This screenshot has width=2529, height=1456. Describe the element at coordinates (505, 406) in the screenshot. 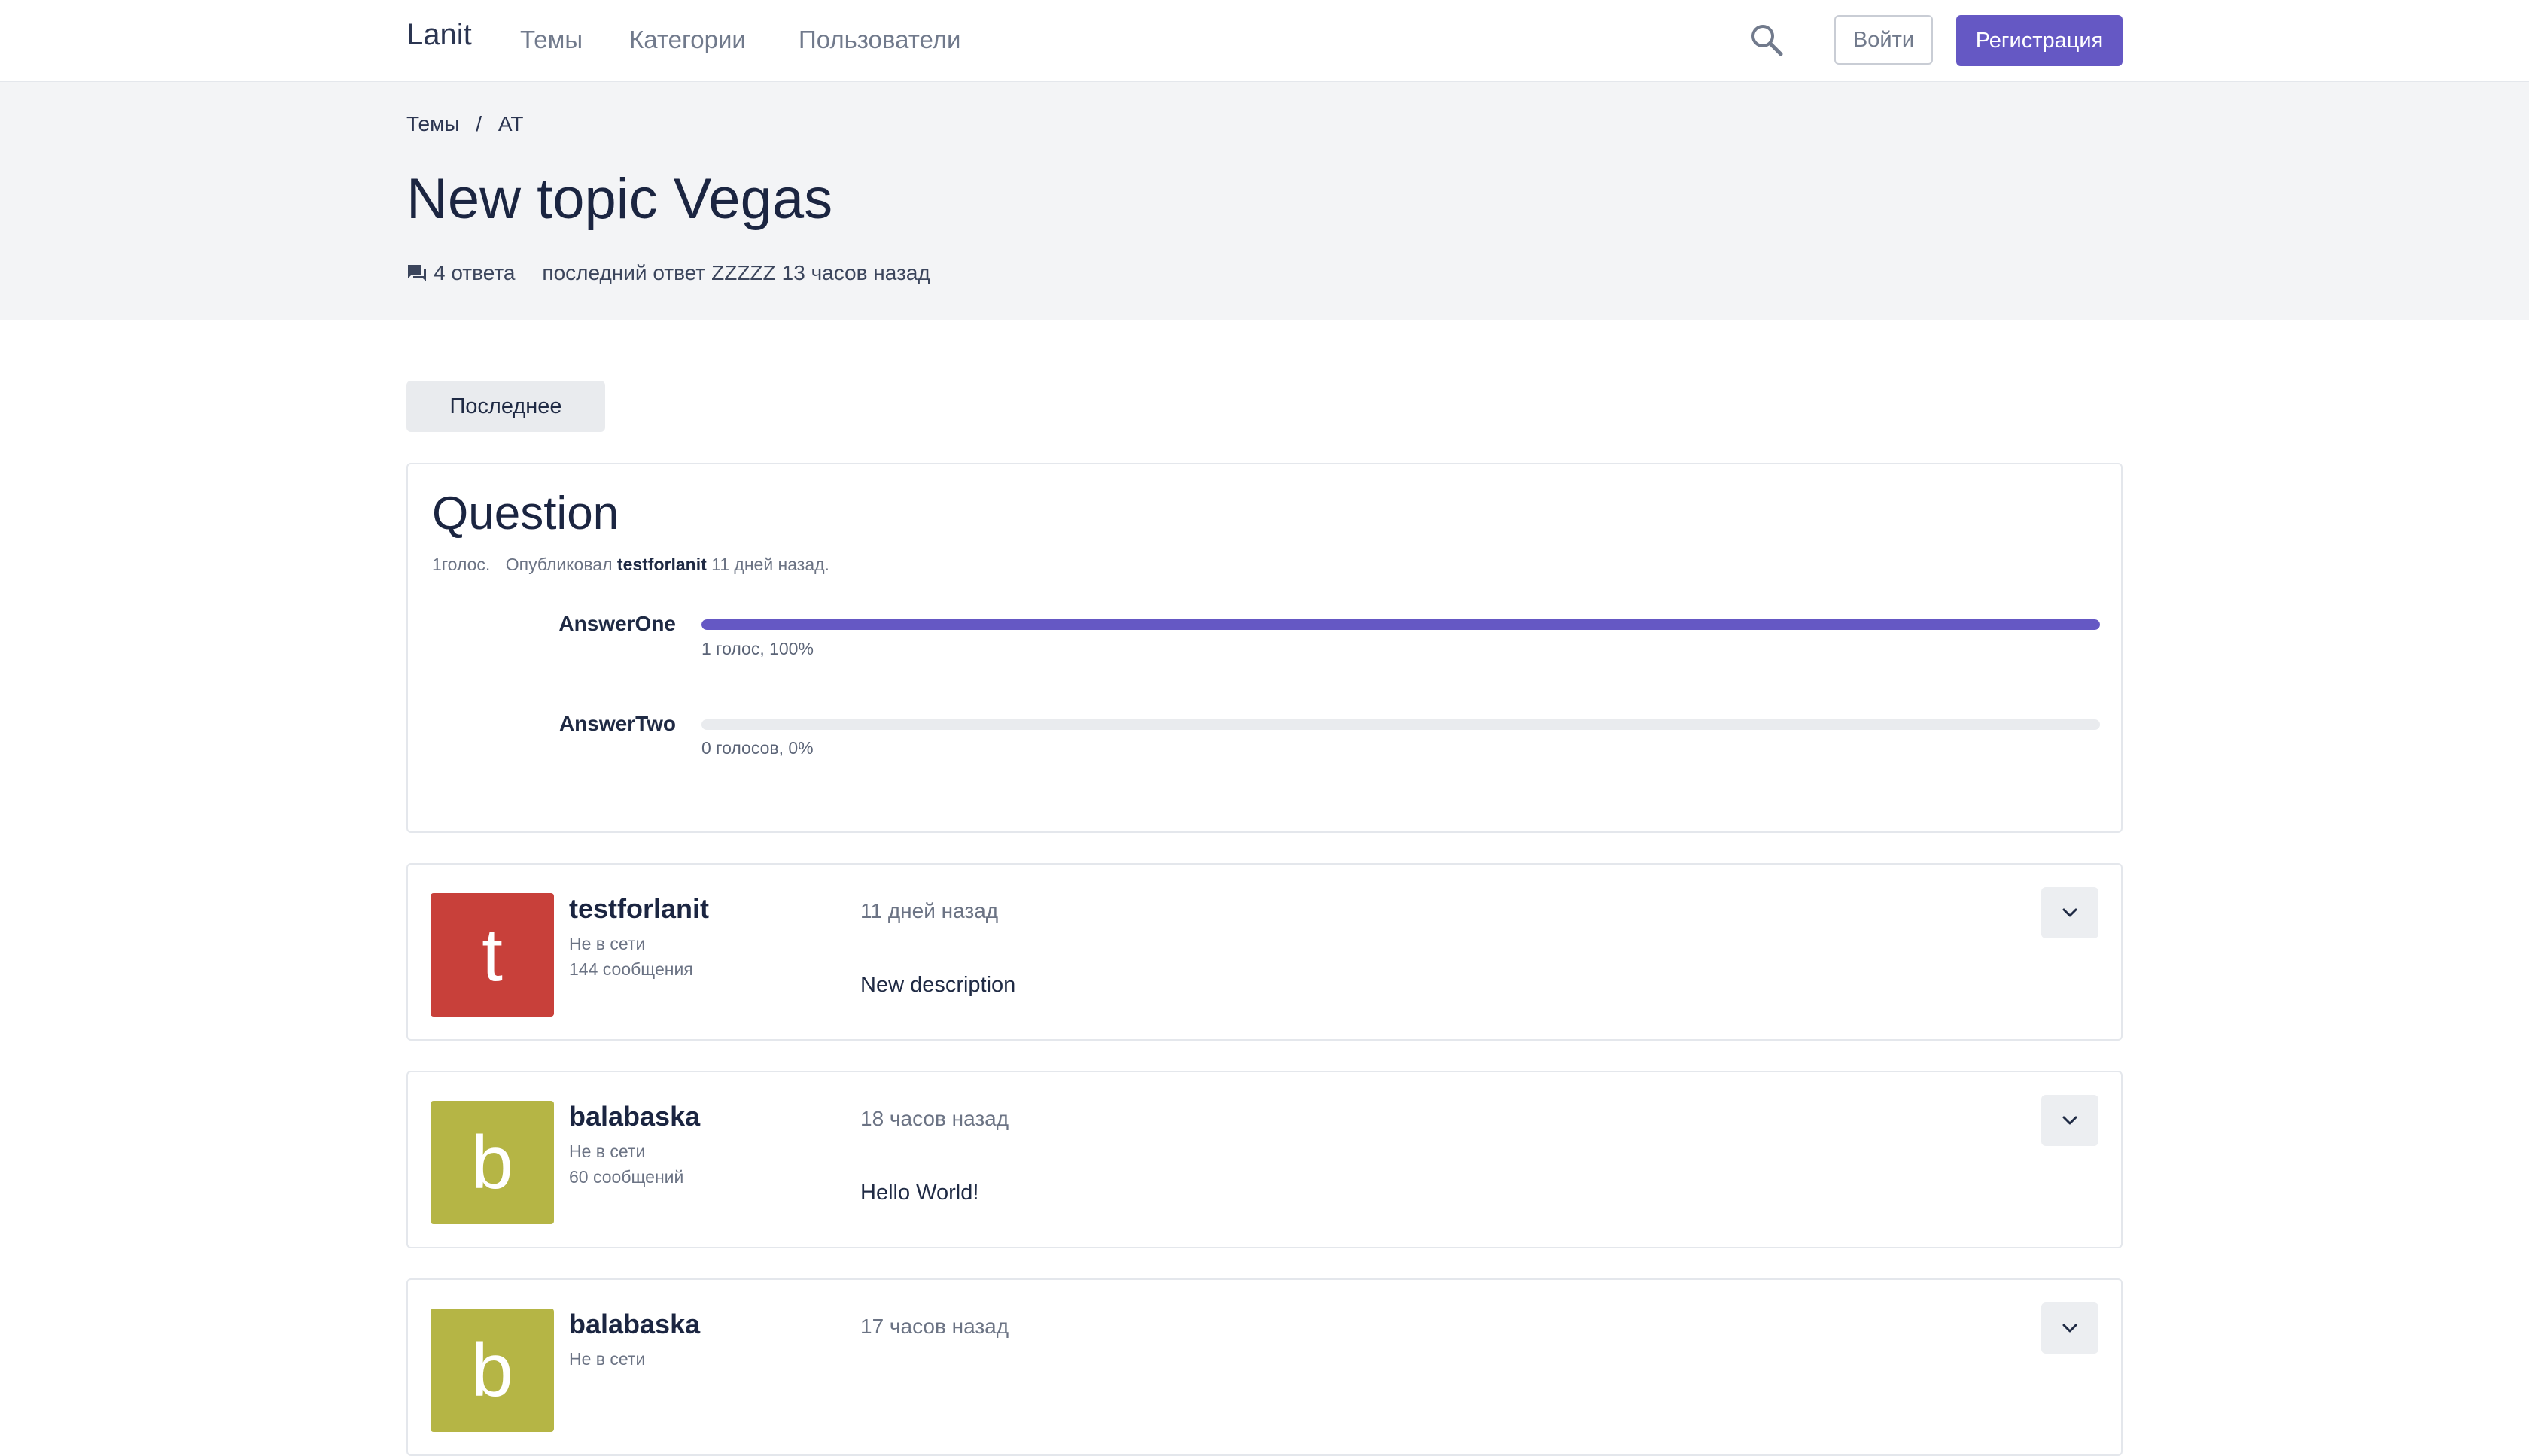

I see `latest-button: Последнее` at that location.